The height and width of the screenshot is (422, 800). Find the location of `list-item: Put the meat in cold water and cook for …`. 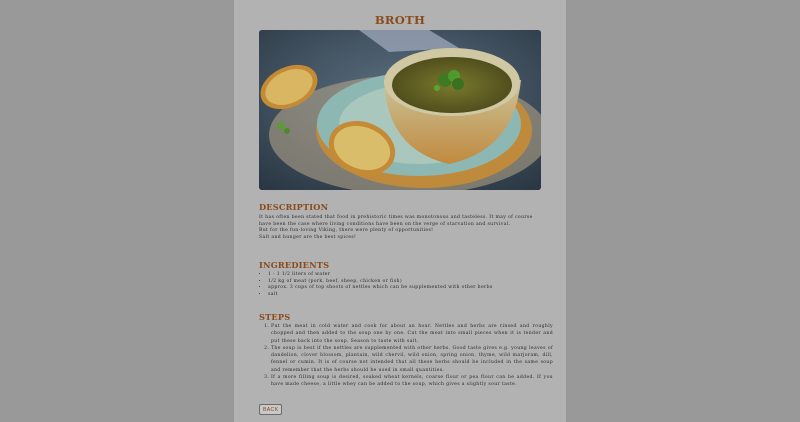

list-item: Put the meat in cold water and cook for … is located at coordinates (412, 334).